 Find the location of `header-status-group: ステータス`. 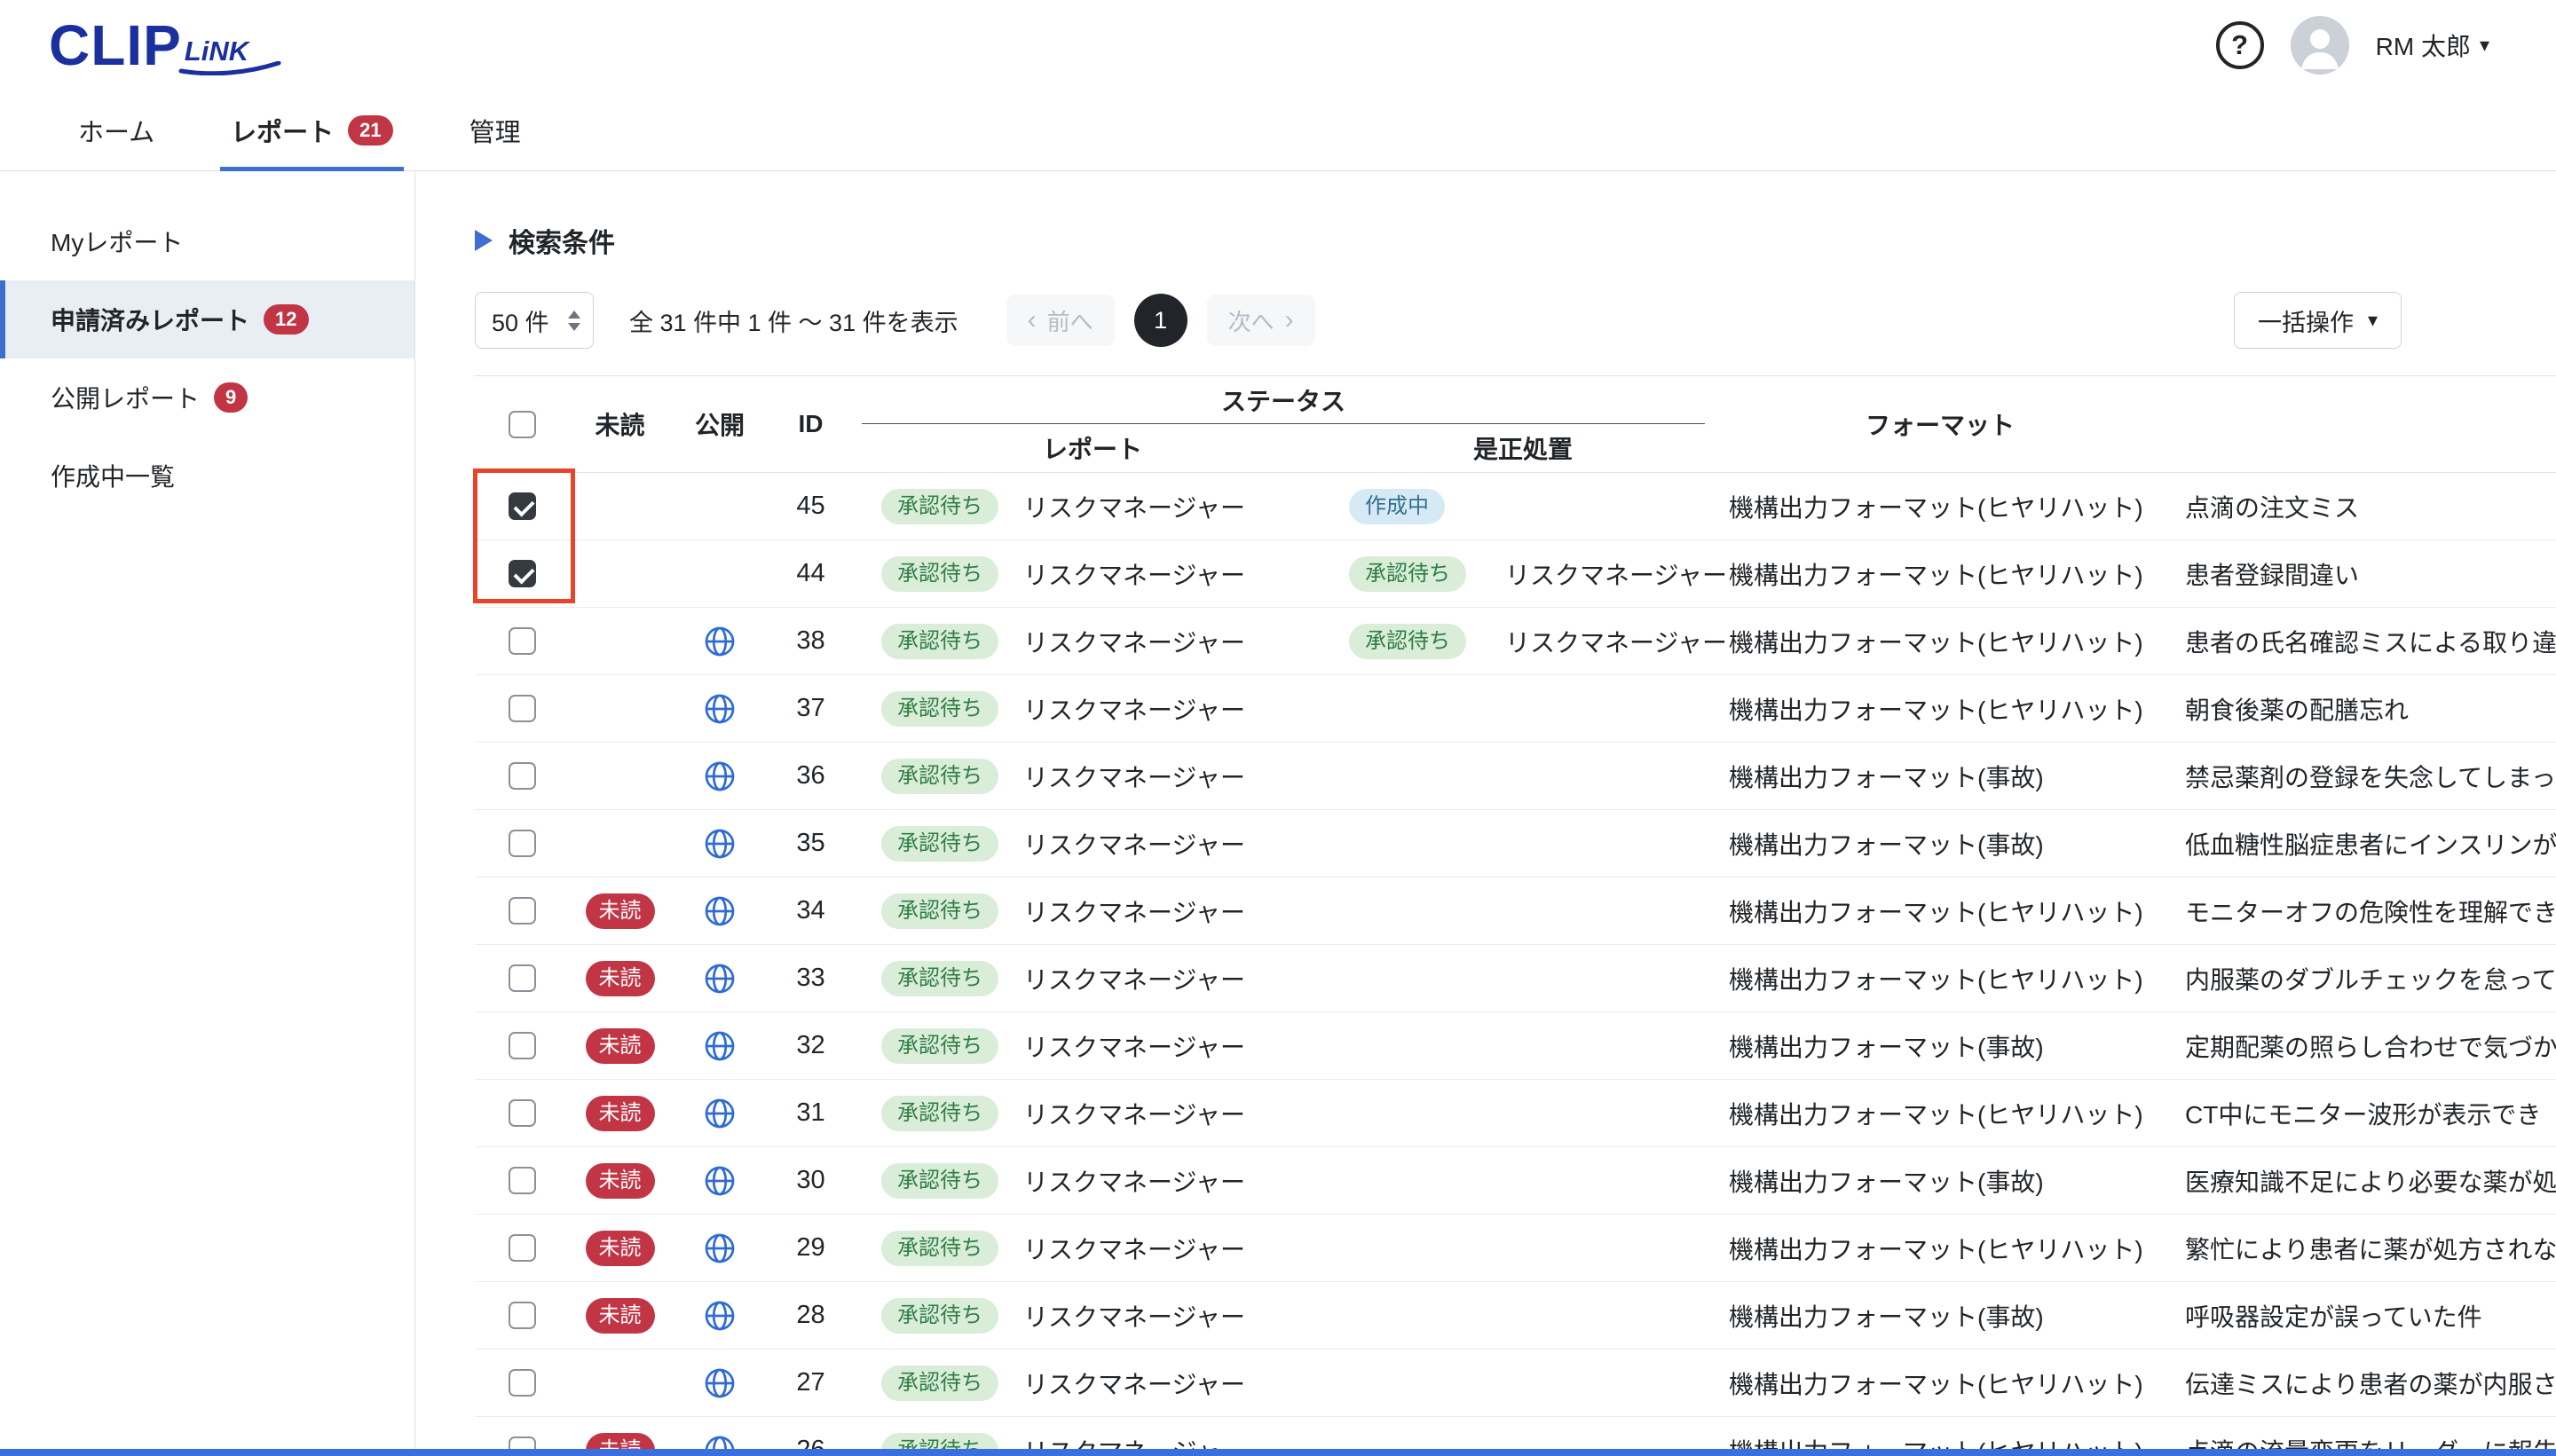

header-status-group: ステータス is located at coordinates (1283, 400).